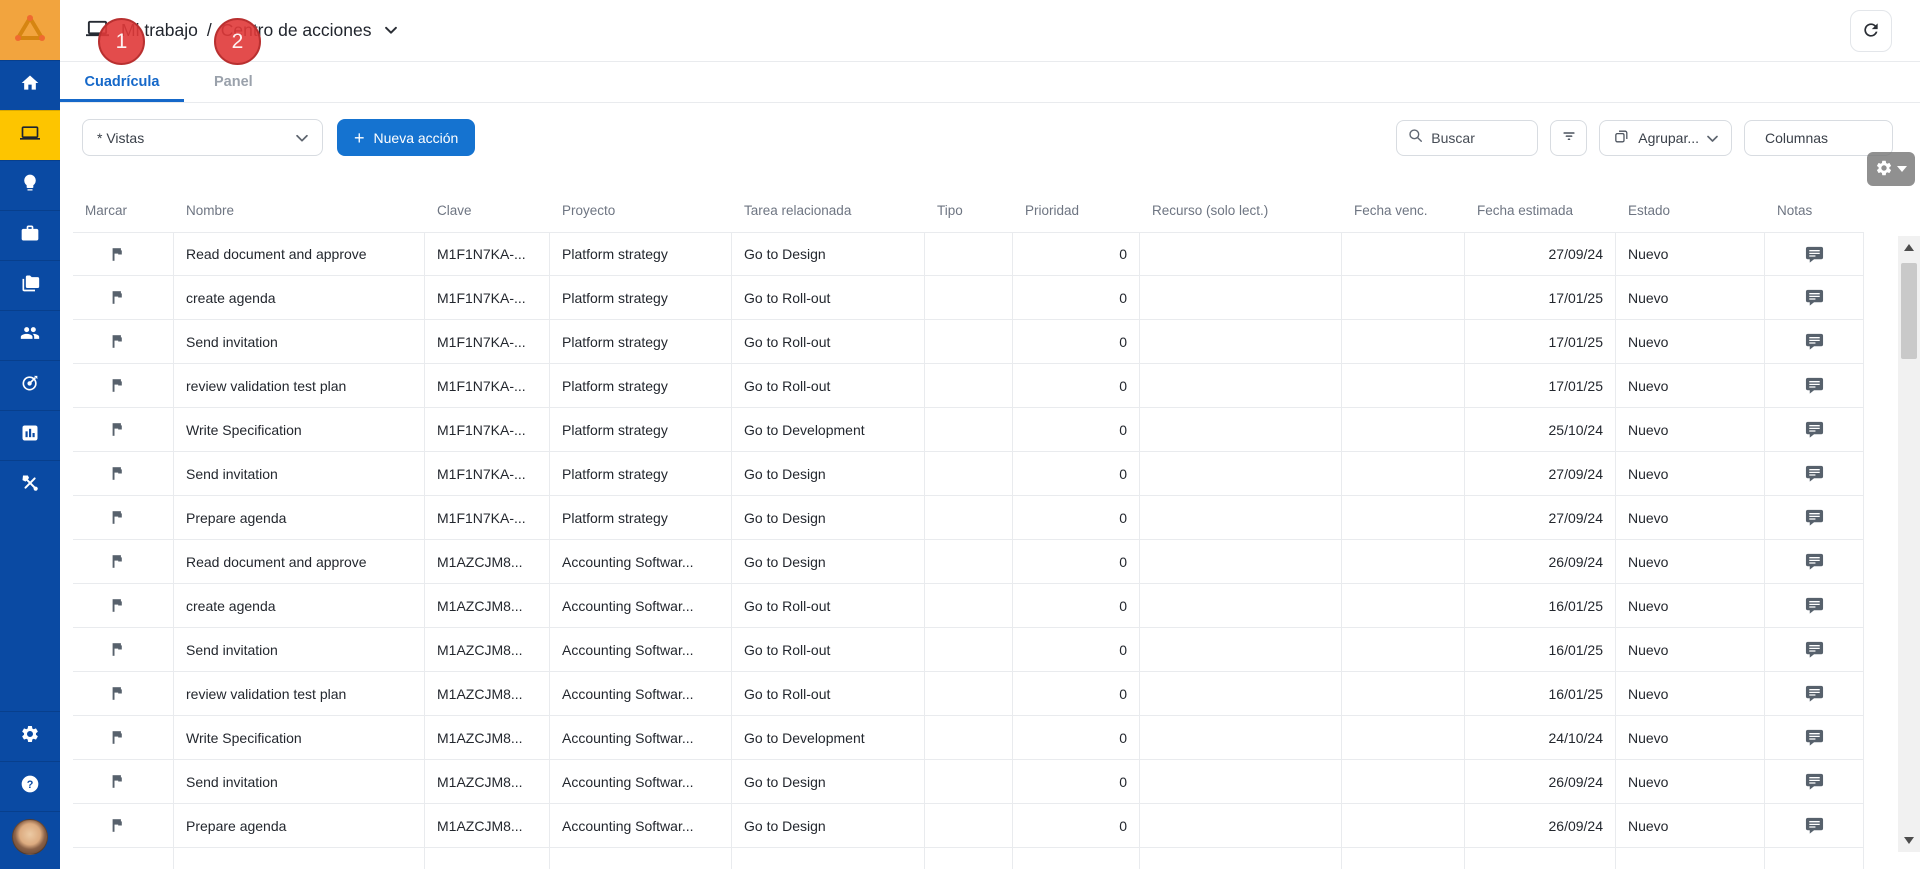  What do you see at coordinates (1479, 137) in the screenshot?
I see `search-input` at bounding box center [1479, 137].